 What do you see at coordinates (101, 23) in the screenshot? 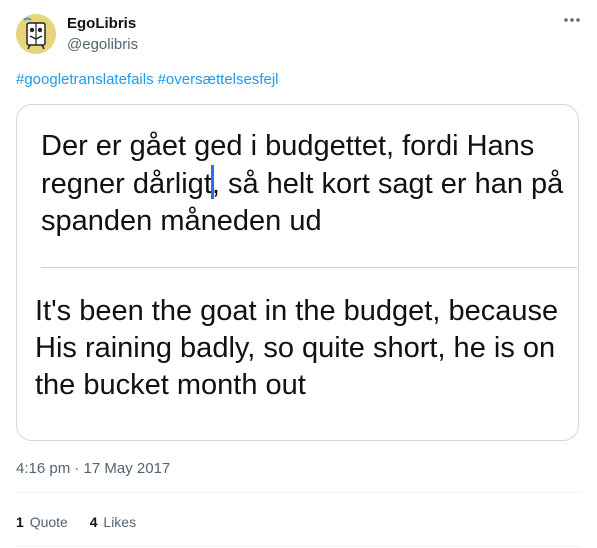
I see `author-name: EgoLibris` at bounding box center [101, 23].